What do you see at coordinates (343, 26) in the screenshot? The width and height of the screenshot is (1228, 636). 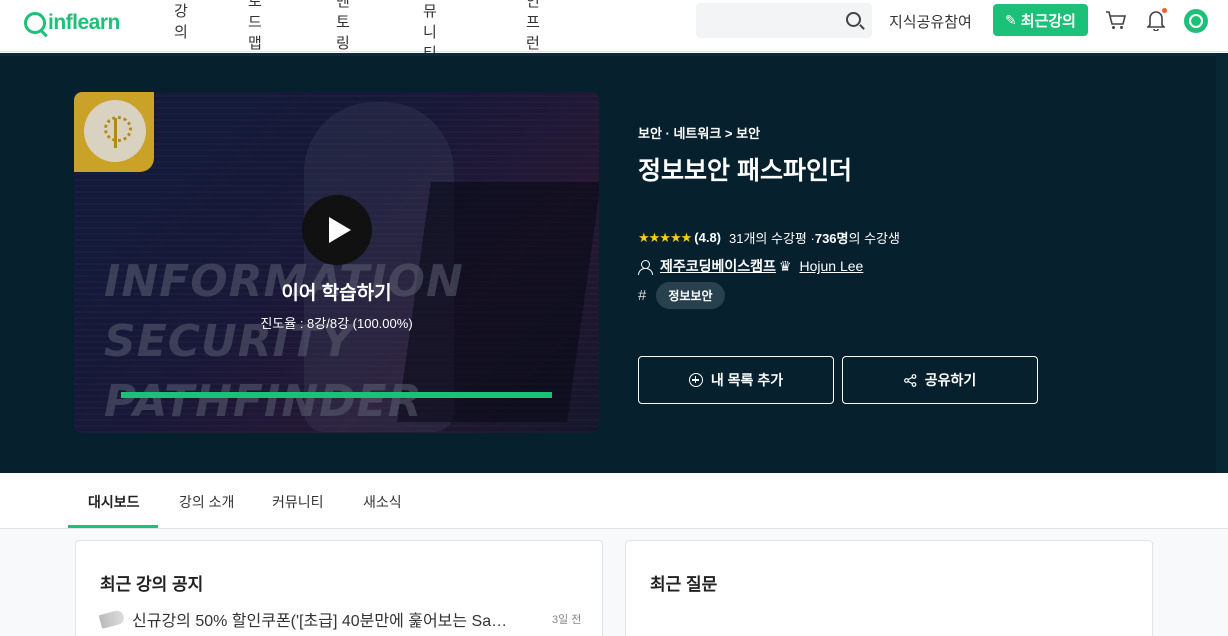 I see `nav-mentoring: 멘토링` at bounding box center [343, 26].